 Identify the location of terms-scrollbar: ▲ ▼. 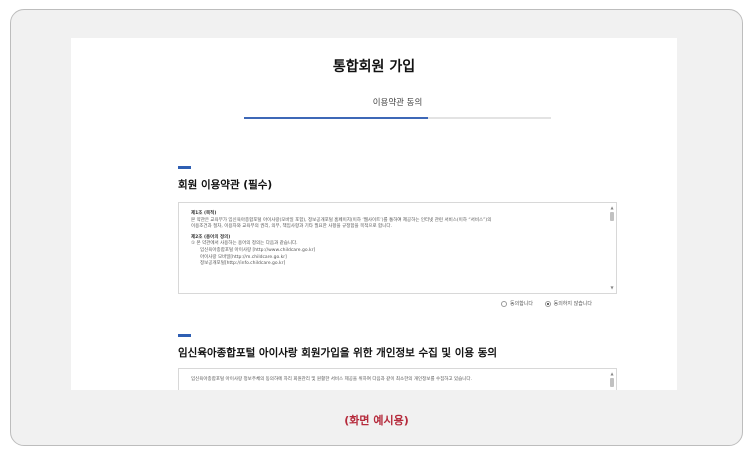
(612, 248).